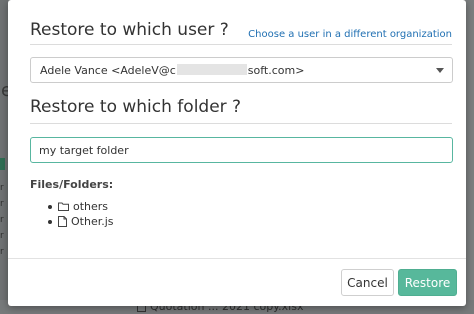 This screenshot has height=314, width=474. Describe the element at coordinates (440, 70) in the screenshot. I see `chevron-down-icon` at that location.